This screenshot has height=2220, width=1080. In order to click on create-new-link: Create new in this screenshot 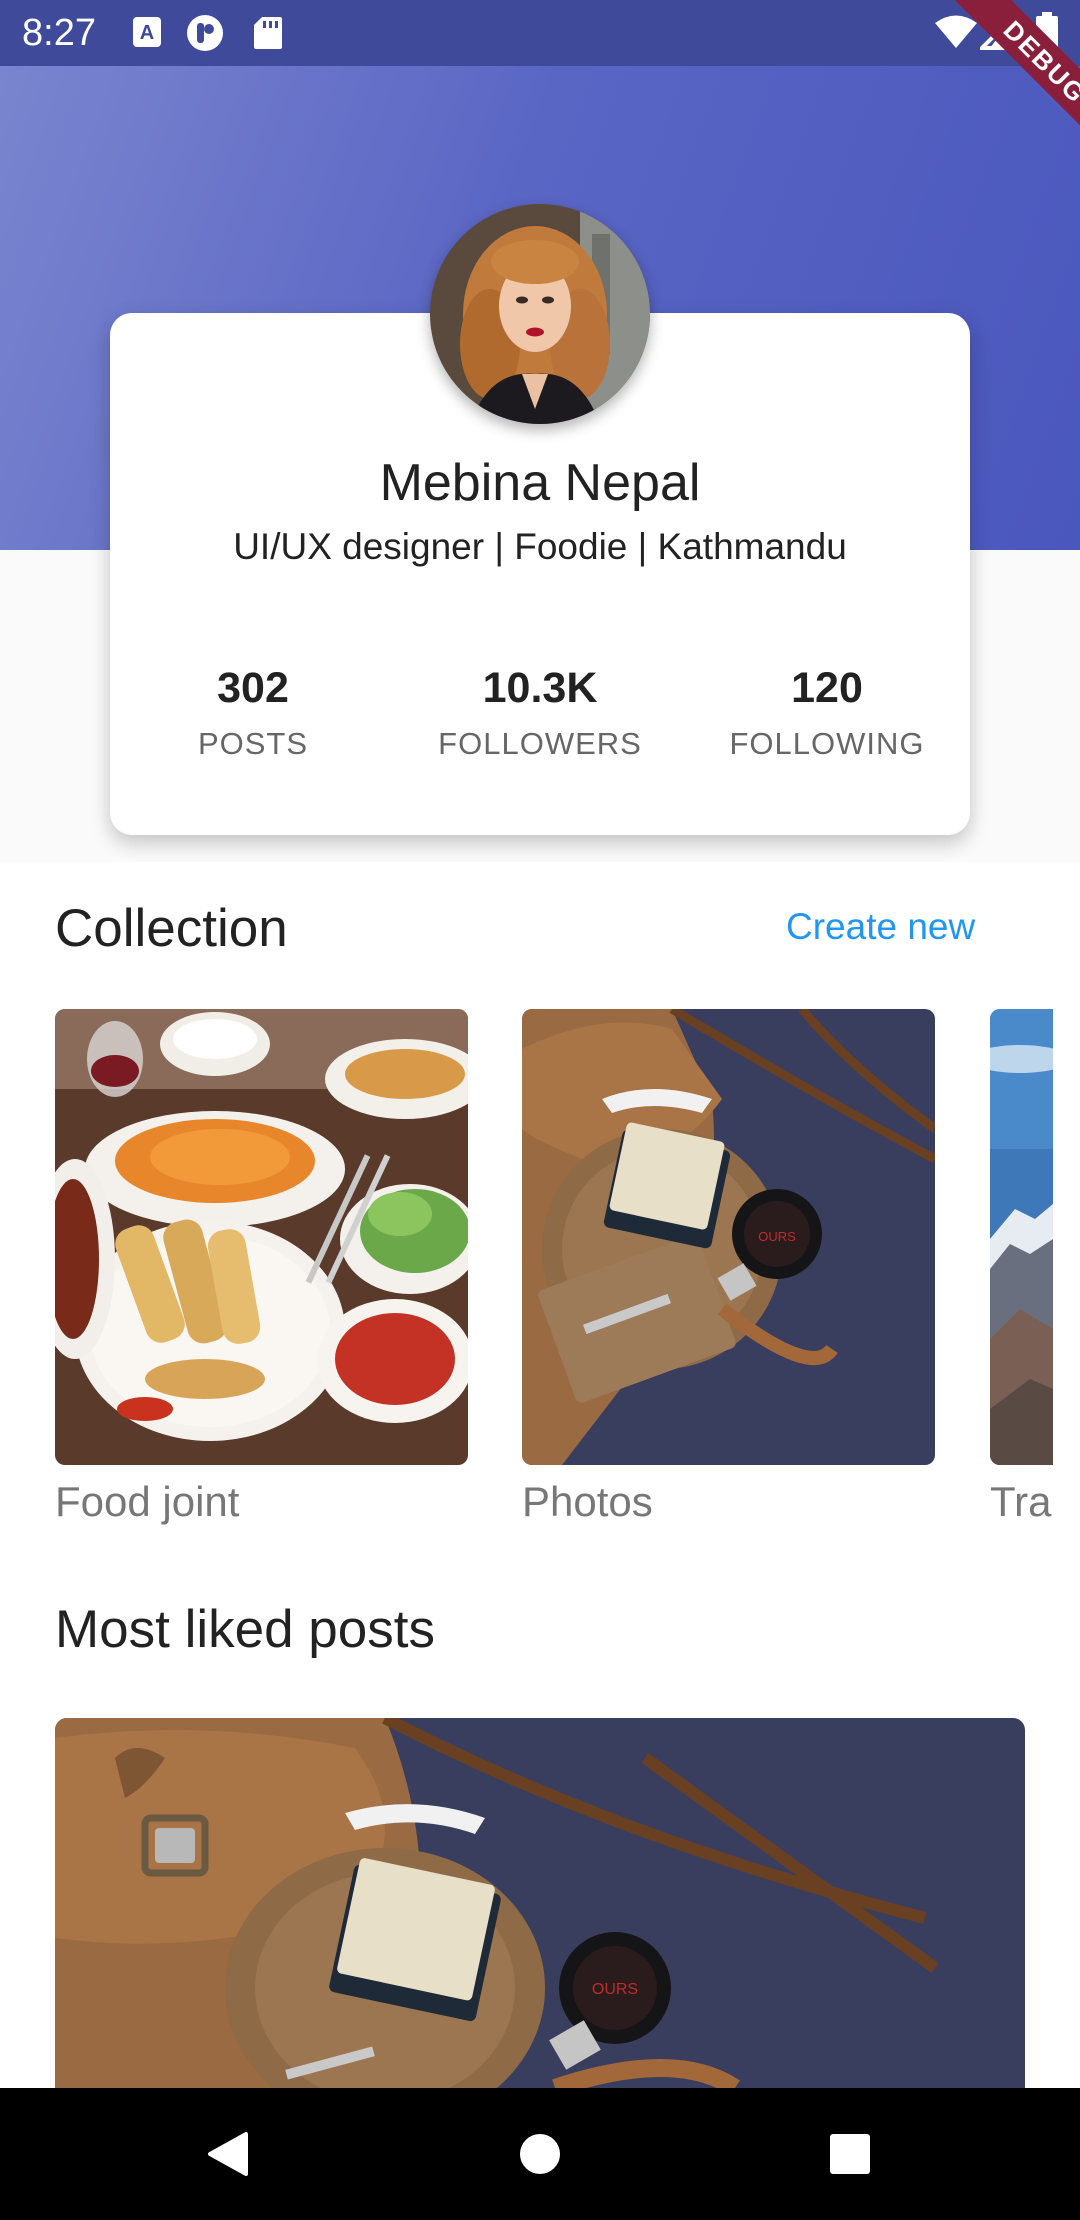, I will do `click(880, 927)`.